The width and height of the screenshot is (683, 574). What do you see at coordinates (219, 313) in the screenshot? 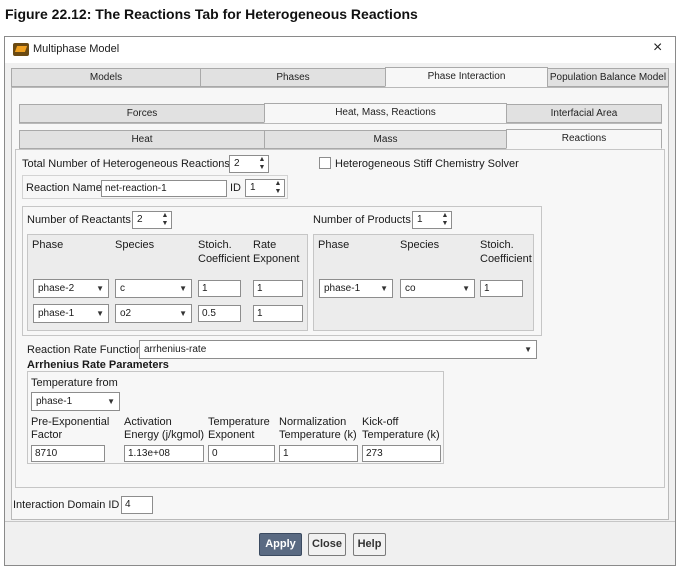
I see `reactant-2-stoich-input: 0.5` at bounding box center [219, 313].